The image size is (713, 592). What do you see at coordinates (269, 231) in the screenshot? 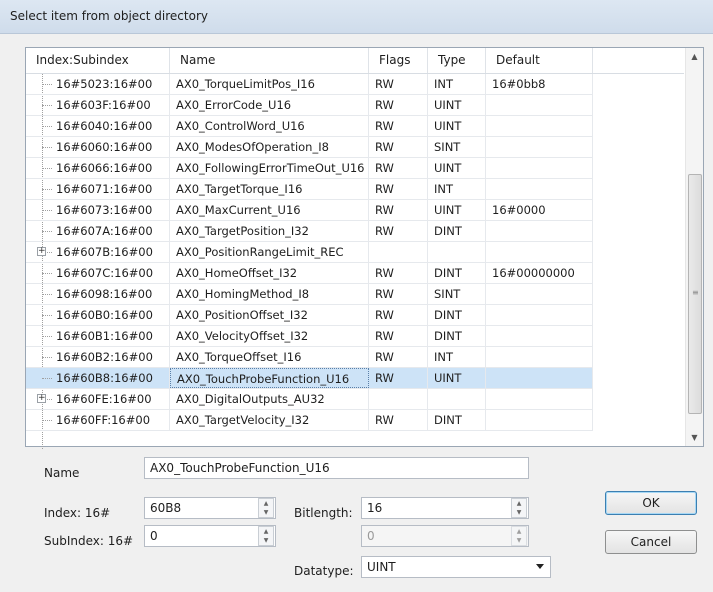
I see `cell-name: AX0_TargetPosition_I32` at bounding box center [269, 231].